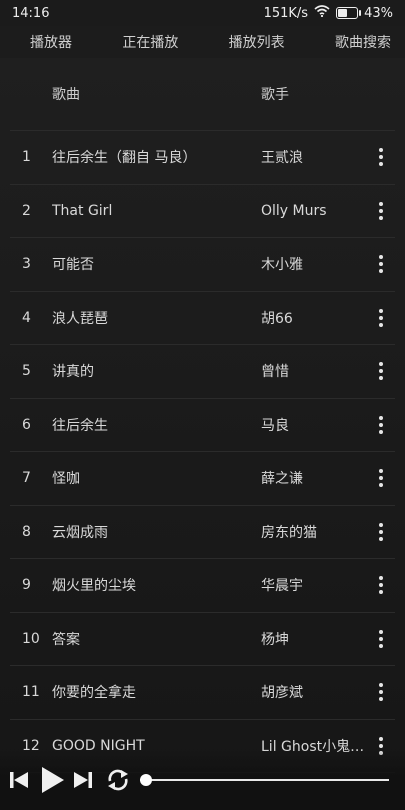  I want to click on song-number: 3, so click(26, 264).